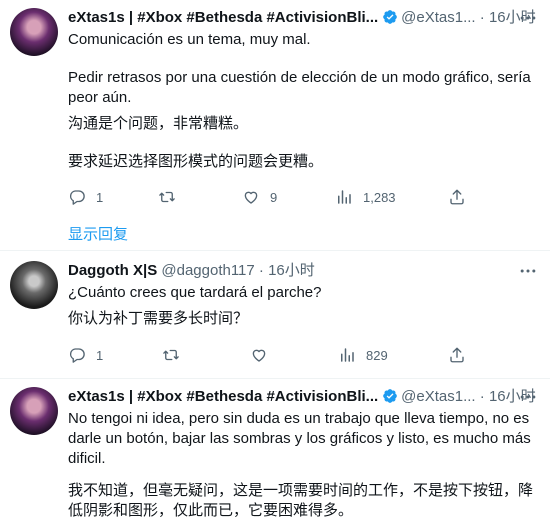 The width and height of the screenshot is (550, 521). I want to click on tweet-line: 要求延迟选择图形模式的问题会更糟。, so click(196, 161).